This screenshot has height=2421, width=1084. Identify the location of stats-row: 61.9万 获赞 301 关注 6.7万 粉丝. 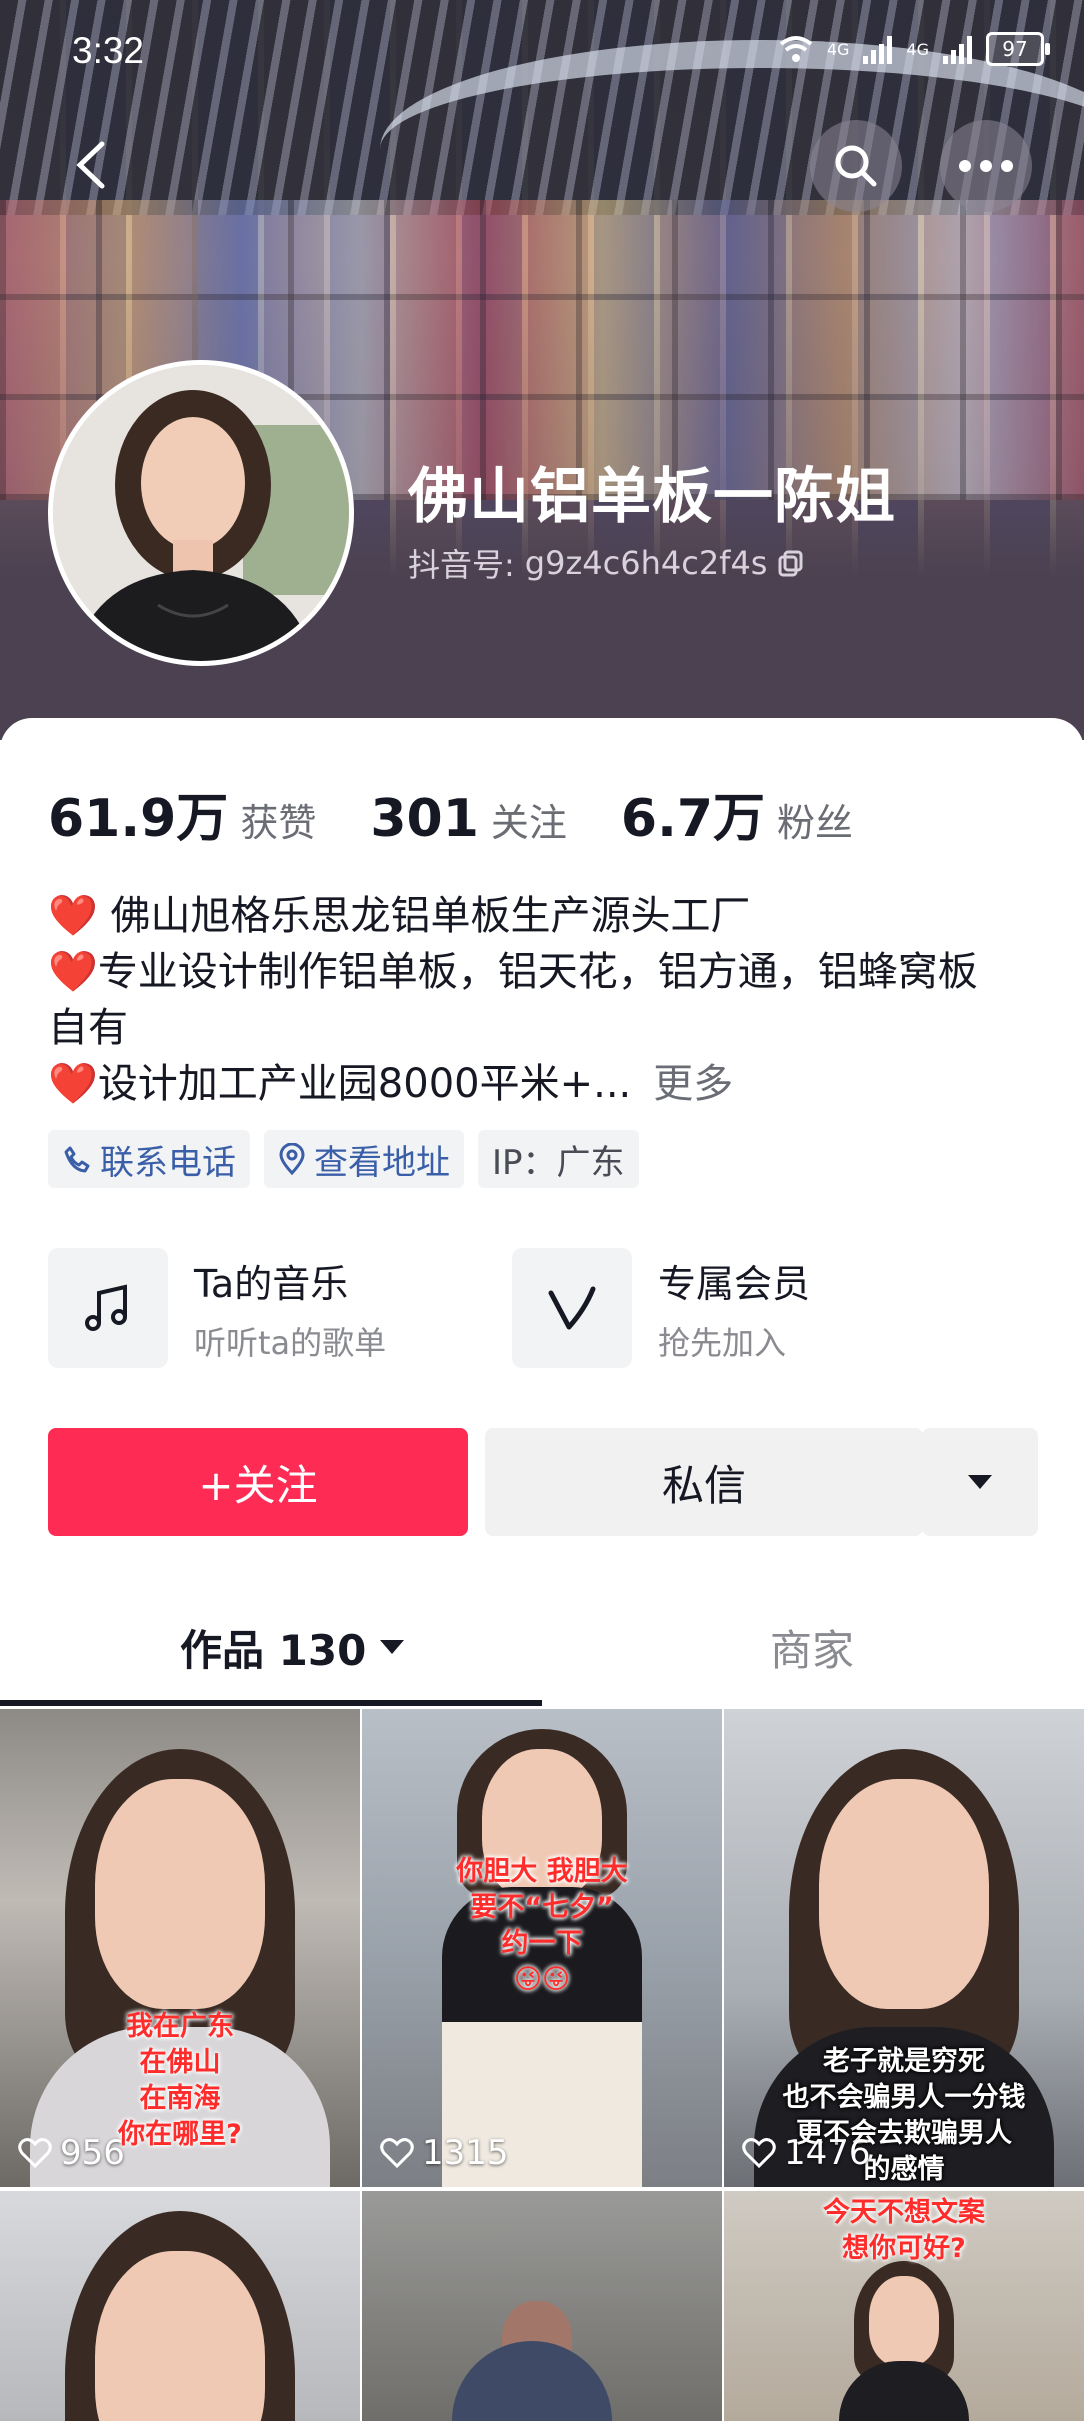
(477, 813).